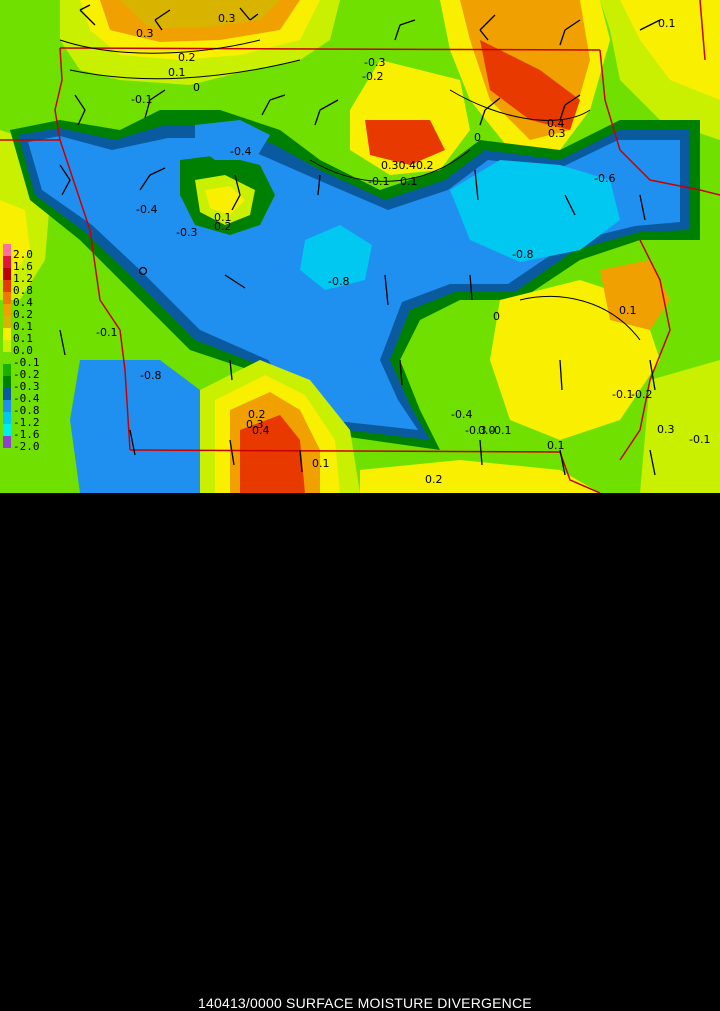 The height and width of the screenshot is (1011, 720). Describe the element at coordinates (261, 430) in the screenshot. I see `contour-label: 0.4` at that location.